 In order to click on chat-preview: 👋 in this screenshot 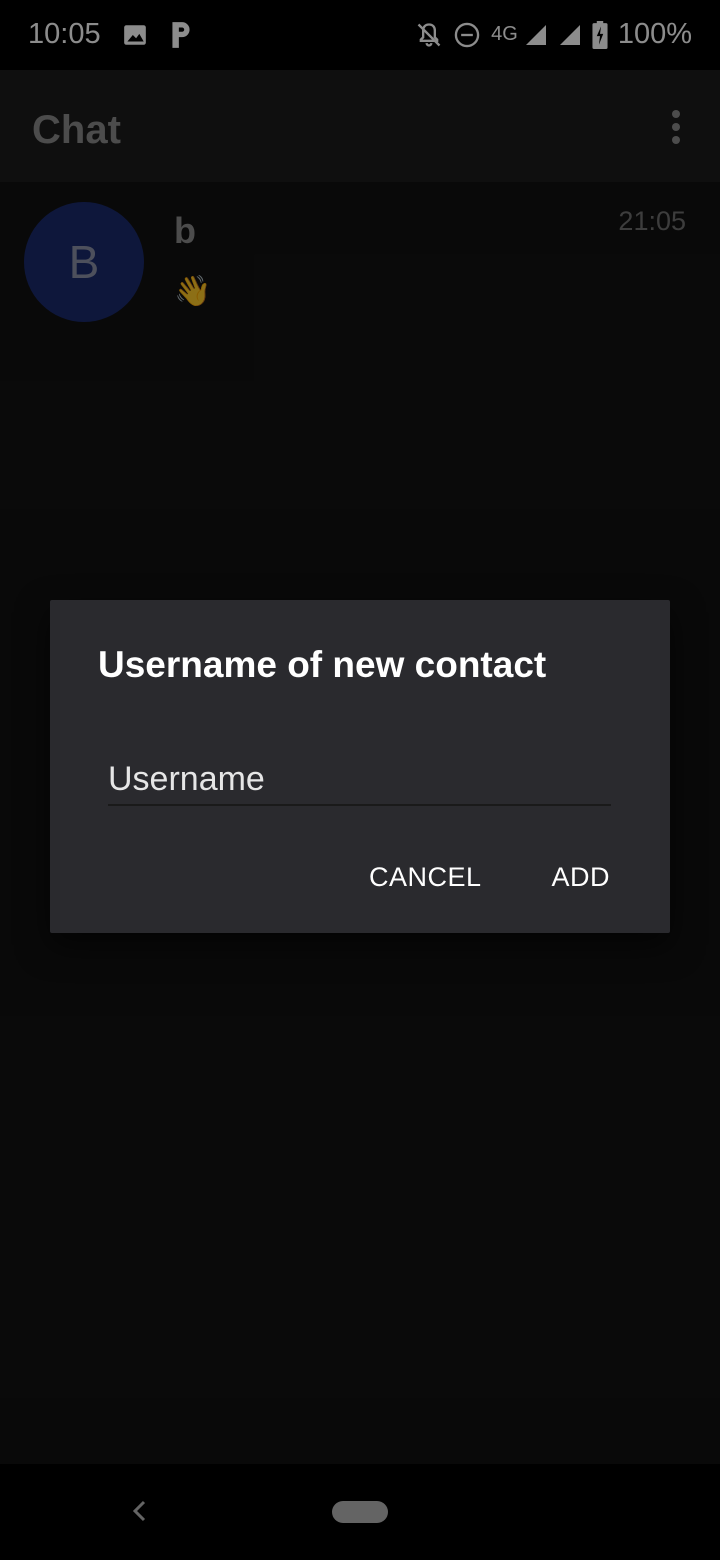, I will do `click(193, 291)`.